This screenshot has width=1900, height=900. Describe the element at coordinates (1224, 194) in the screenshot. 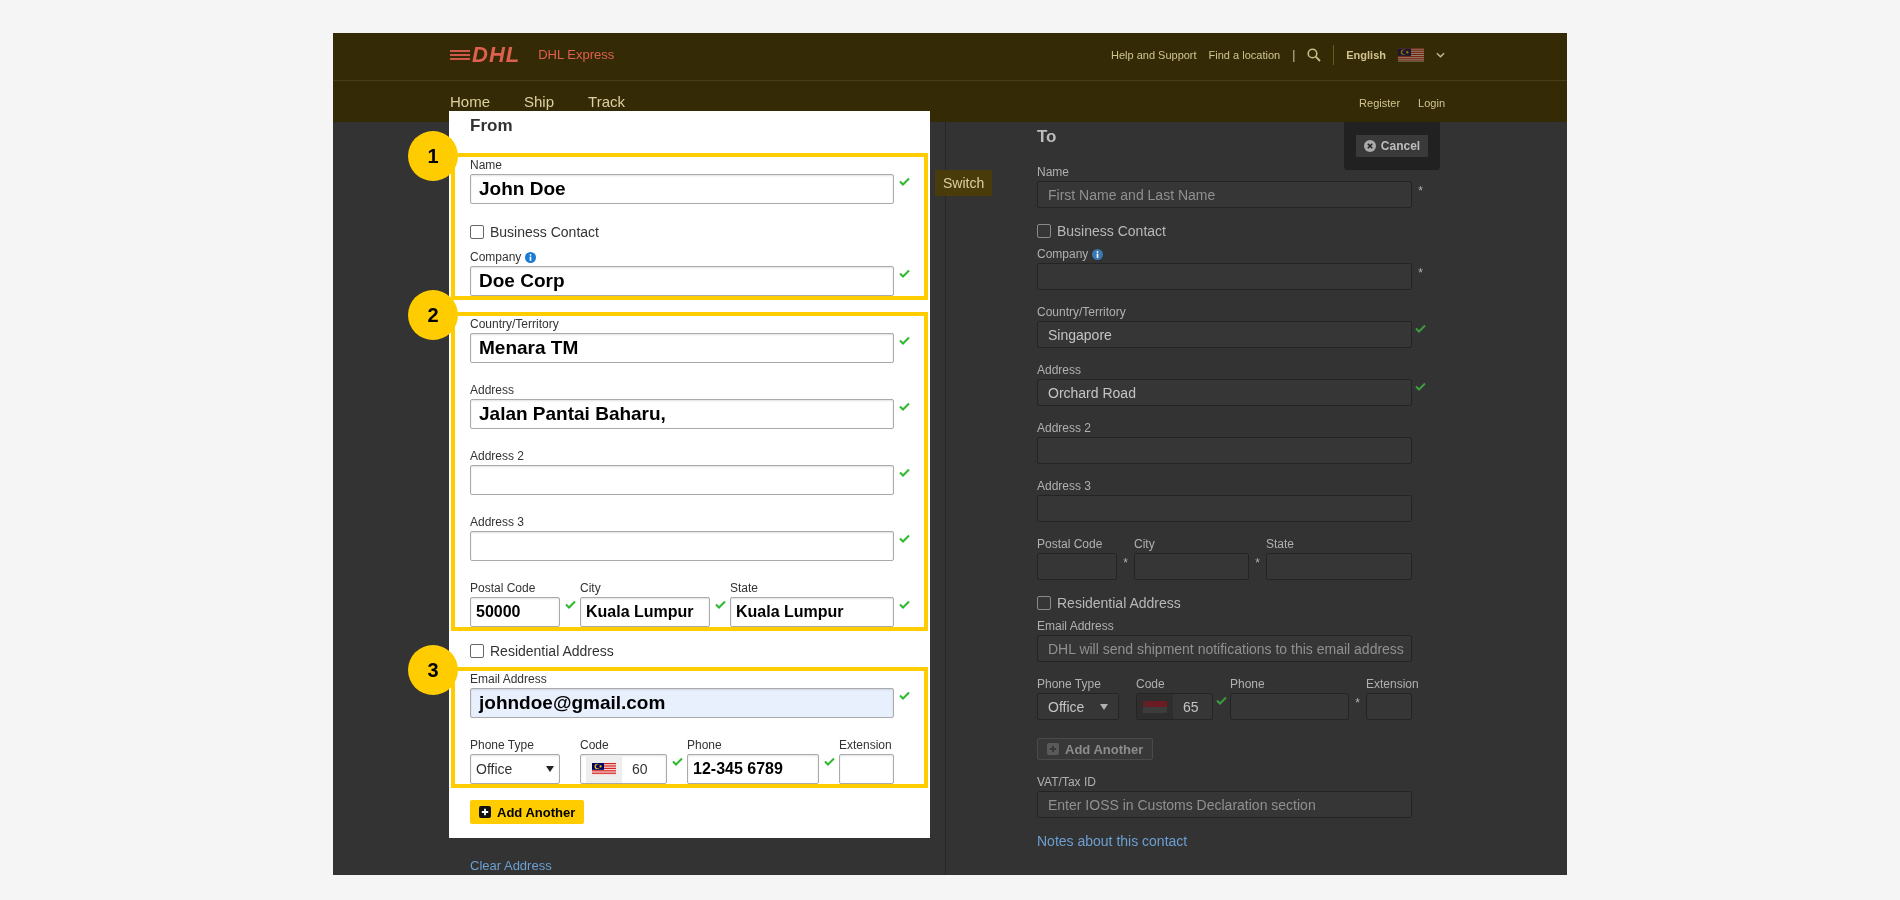

I see `input-field: First Name and Last Name` at that location.